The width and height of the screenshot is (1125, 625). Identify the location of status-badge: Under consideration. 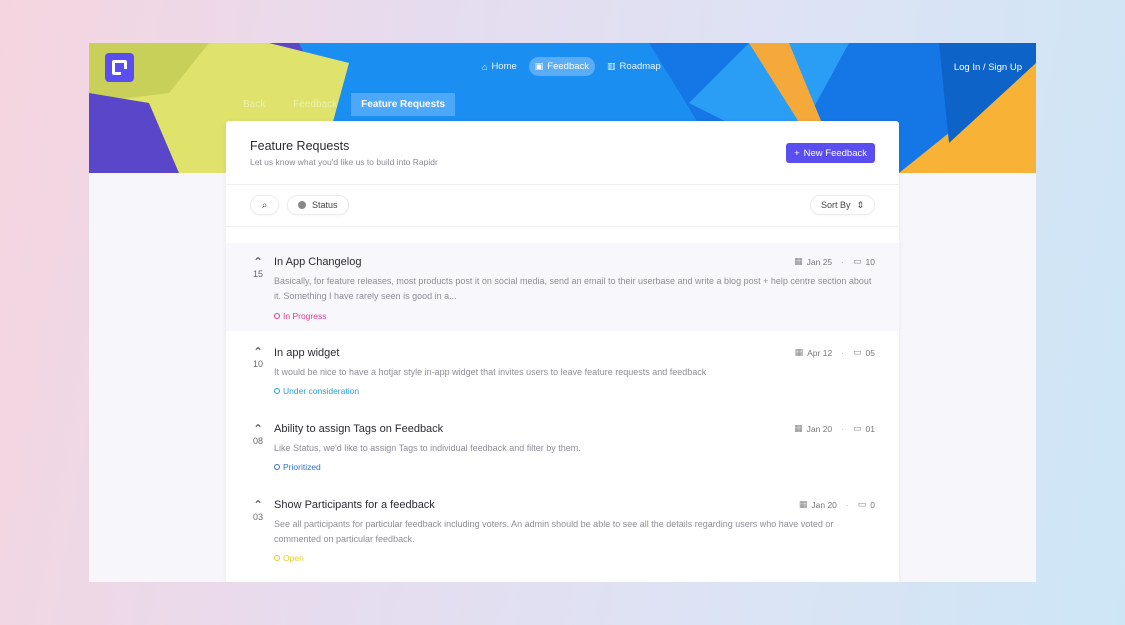
(316, 391).